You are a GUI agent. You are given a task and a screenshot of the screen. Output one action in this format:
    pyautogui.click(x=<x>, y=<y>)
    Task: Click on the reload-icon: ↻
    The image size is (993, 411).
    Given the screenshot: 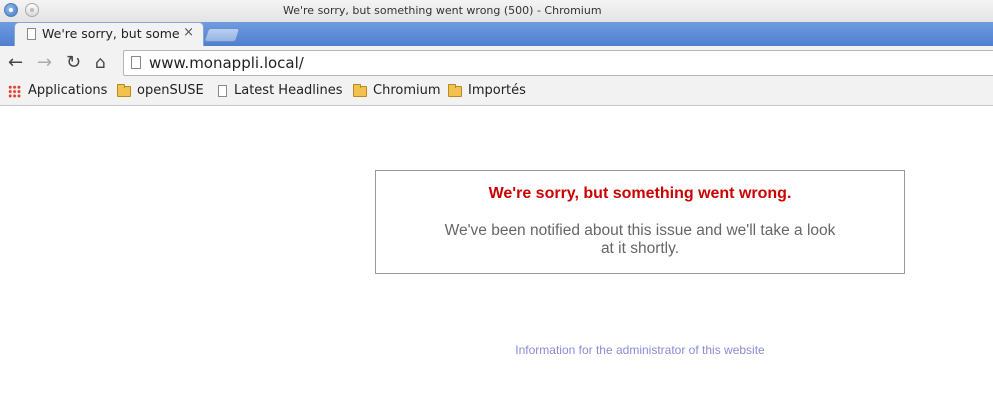 What is the action you would take?
    pyautogui.click(x=73, y=63)
    